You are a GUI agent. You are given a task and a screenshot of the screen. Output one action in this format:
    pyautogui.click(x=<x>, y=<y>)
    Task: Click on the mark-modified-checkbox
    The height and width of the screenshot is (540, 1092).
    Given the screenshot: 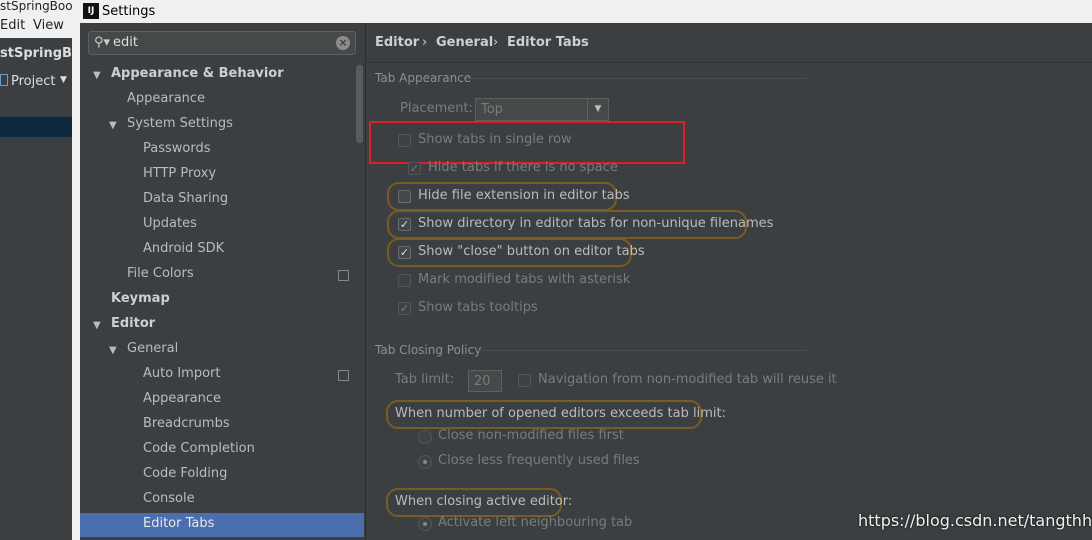 What is the action you would take?
    pyautogui.click(x=404, y=280)
    